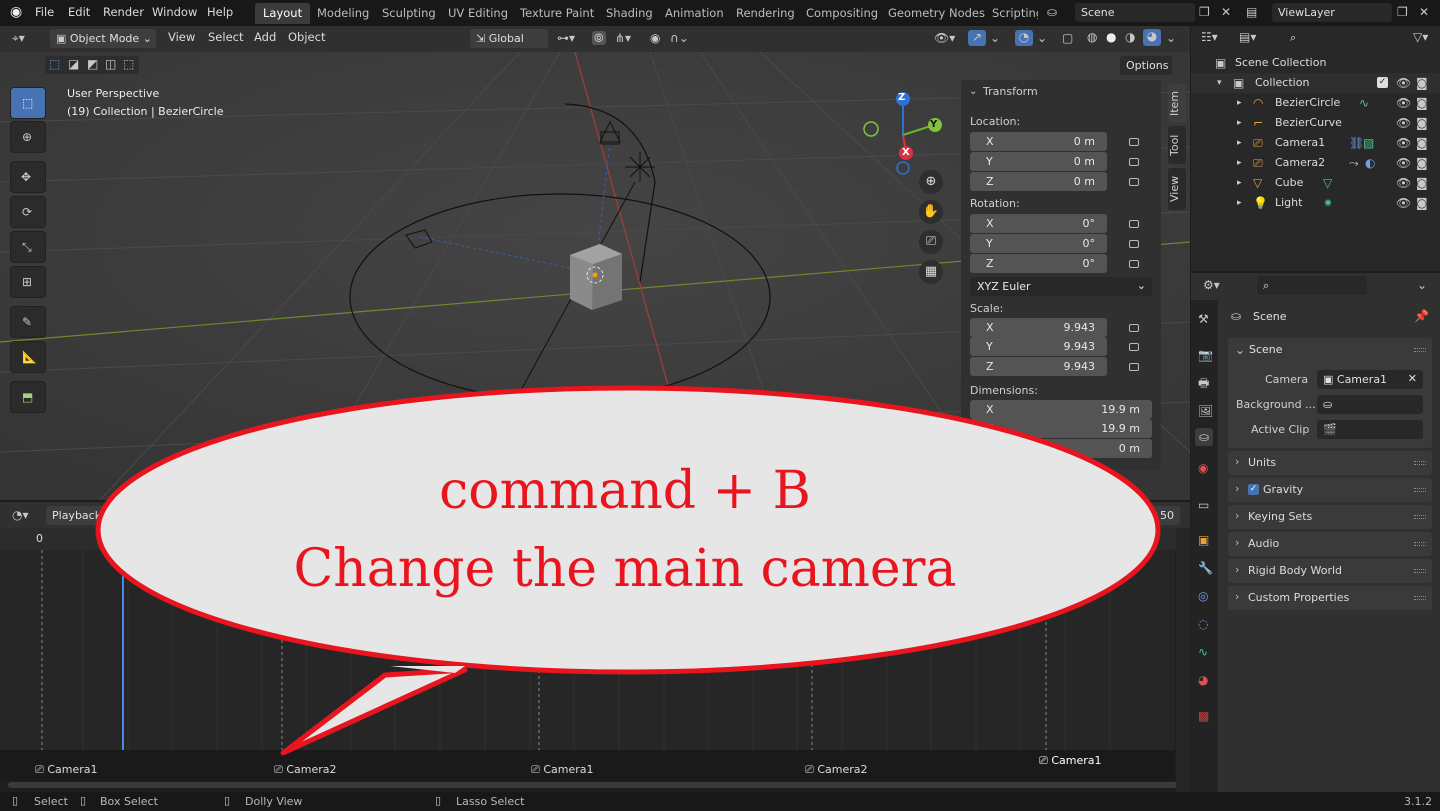 Image resolution: width=1440 pixels, height=811 pixels. What do you see at coordinates (1135, 12) in the screenshot?
I see `scene-name-field: Scene` at bounding box center [1135, 12].